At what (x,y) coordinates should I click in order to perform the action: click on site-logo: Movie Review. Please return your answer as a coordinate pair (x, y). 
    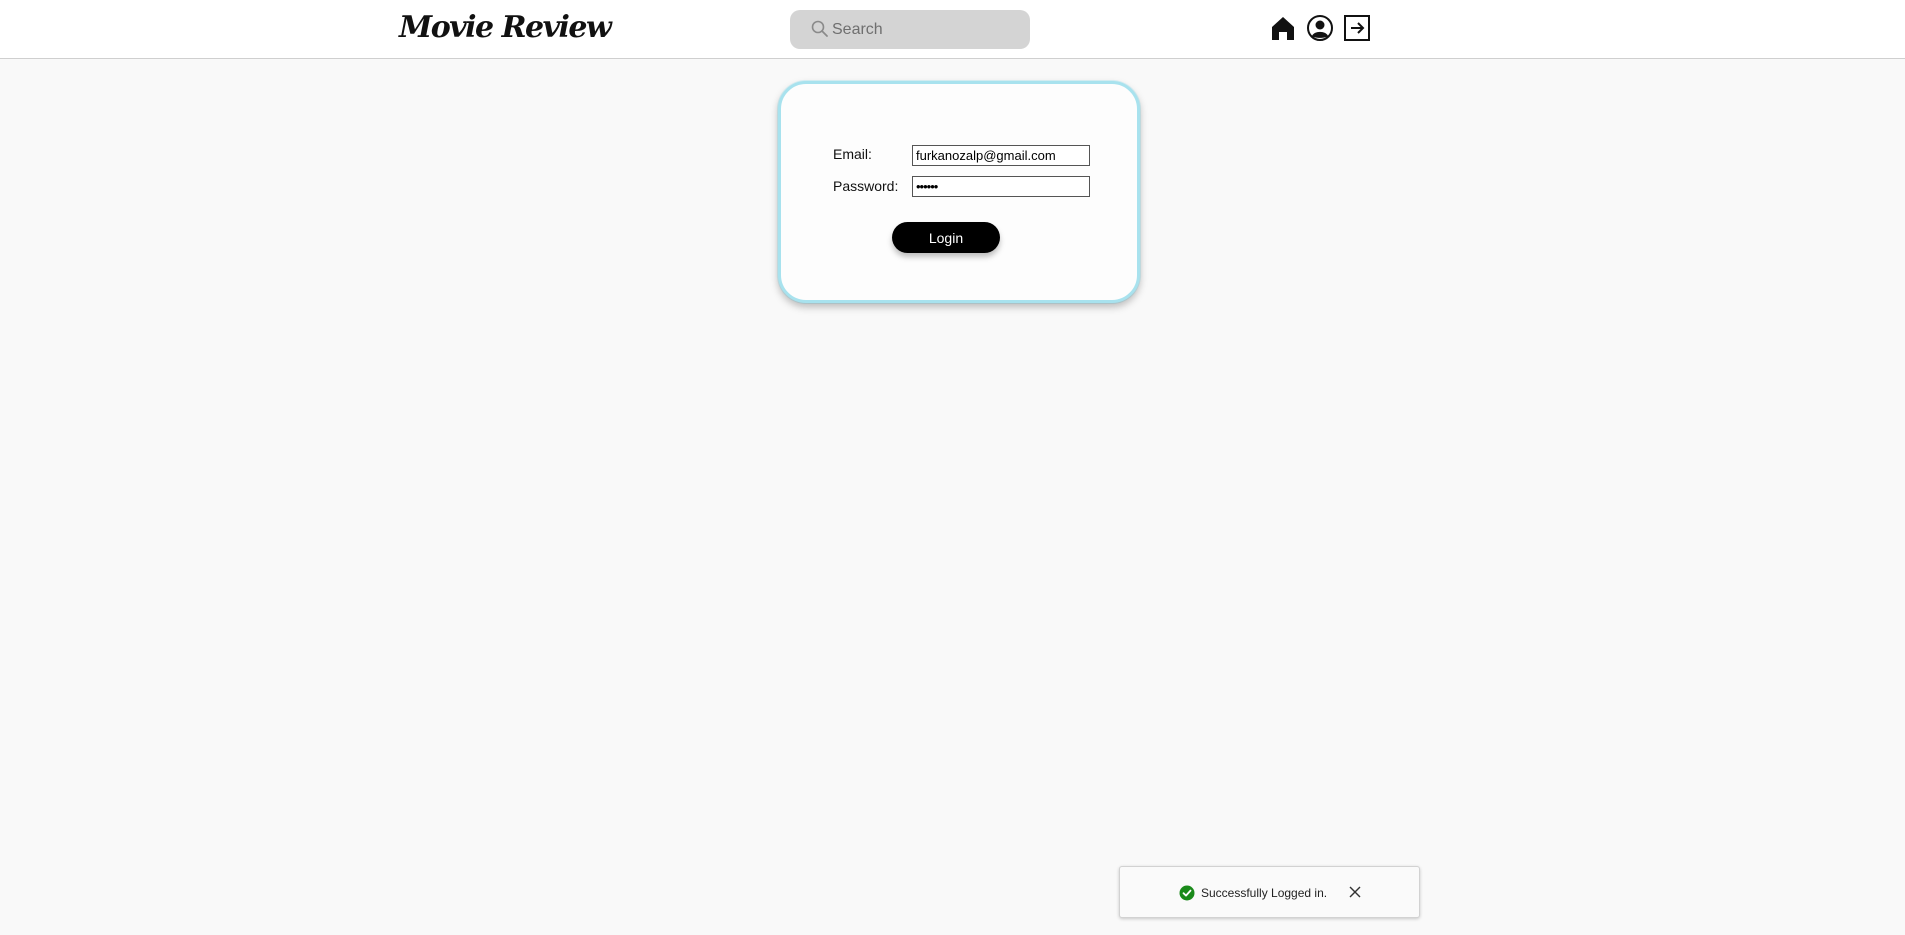
    Looking at the image, I should click on (505, 28).